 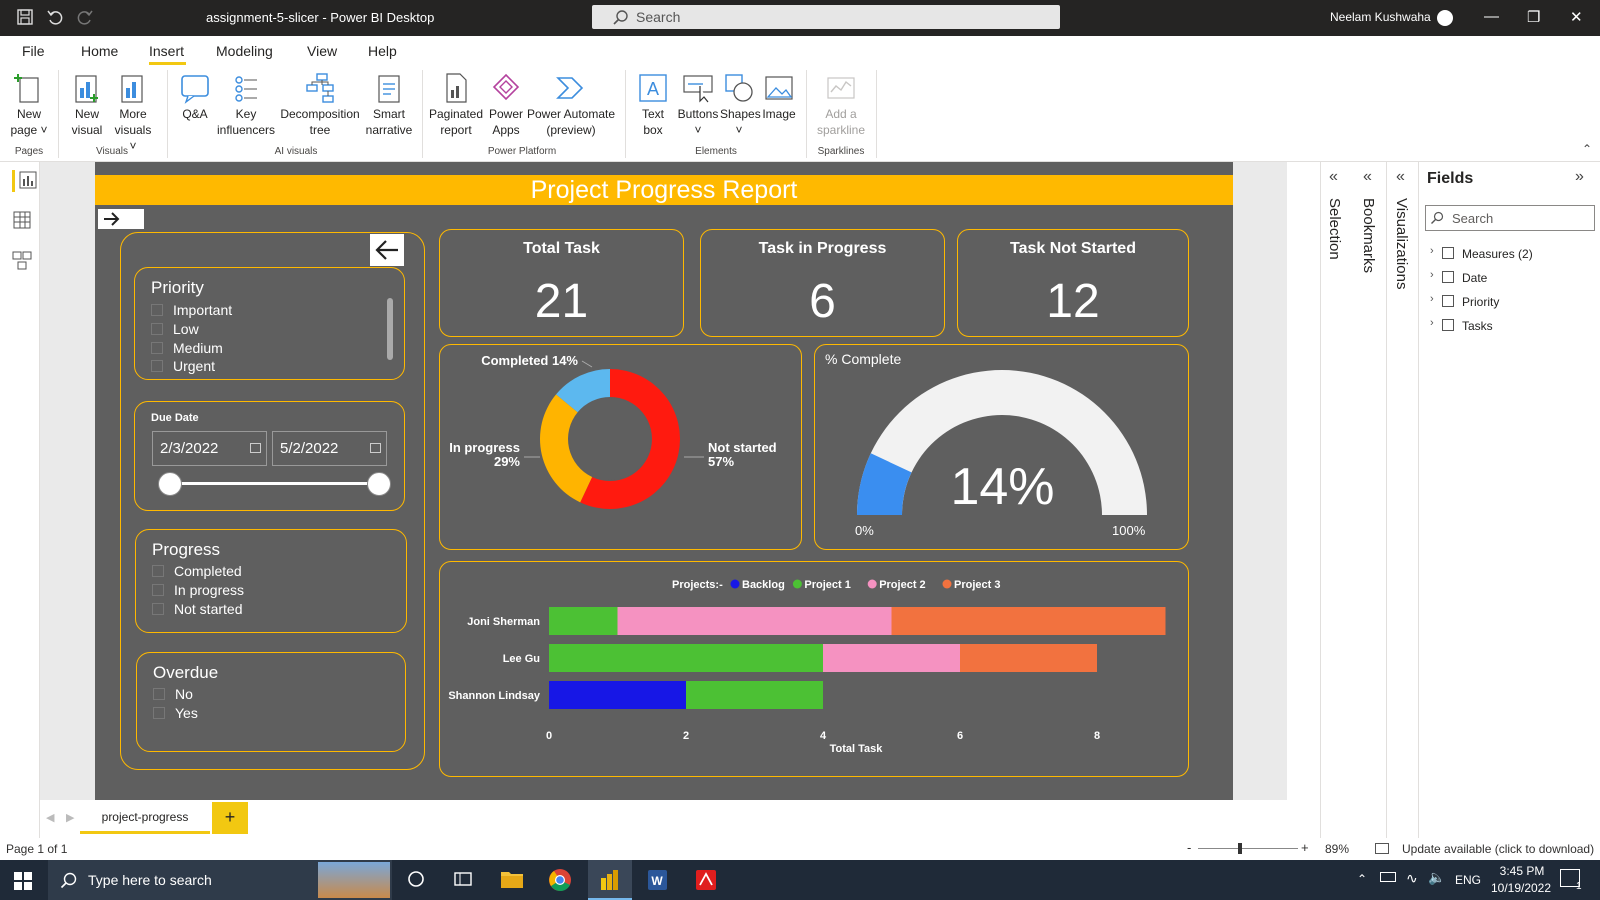 What do you see at coordinates (1468, 880) in the screenshot?
I see `language-indicator: ENG` at bounding box center [1468, 880].